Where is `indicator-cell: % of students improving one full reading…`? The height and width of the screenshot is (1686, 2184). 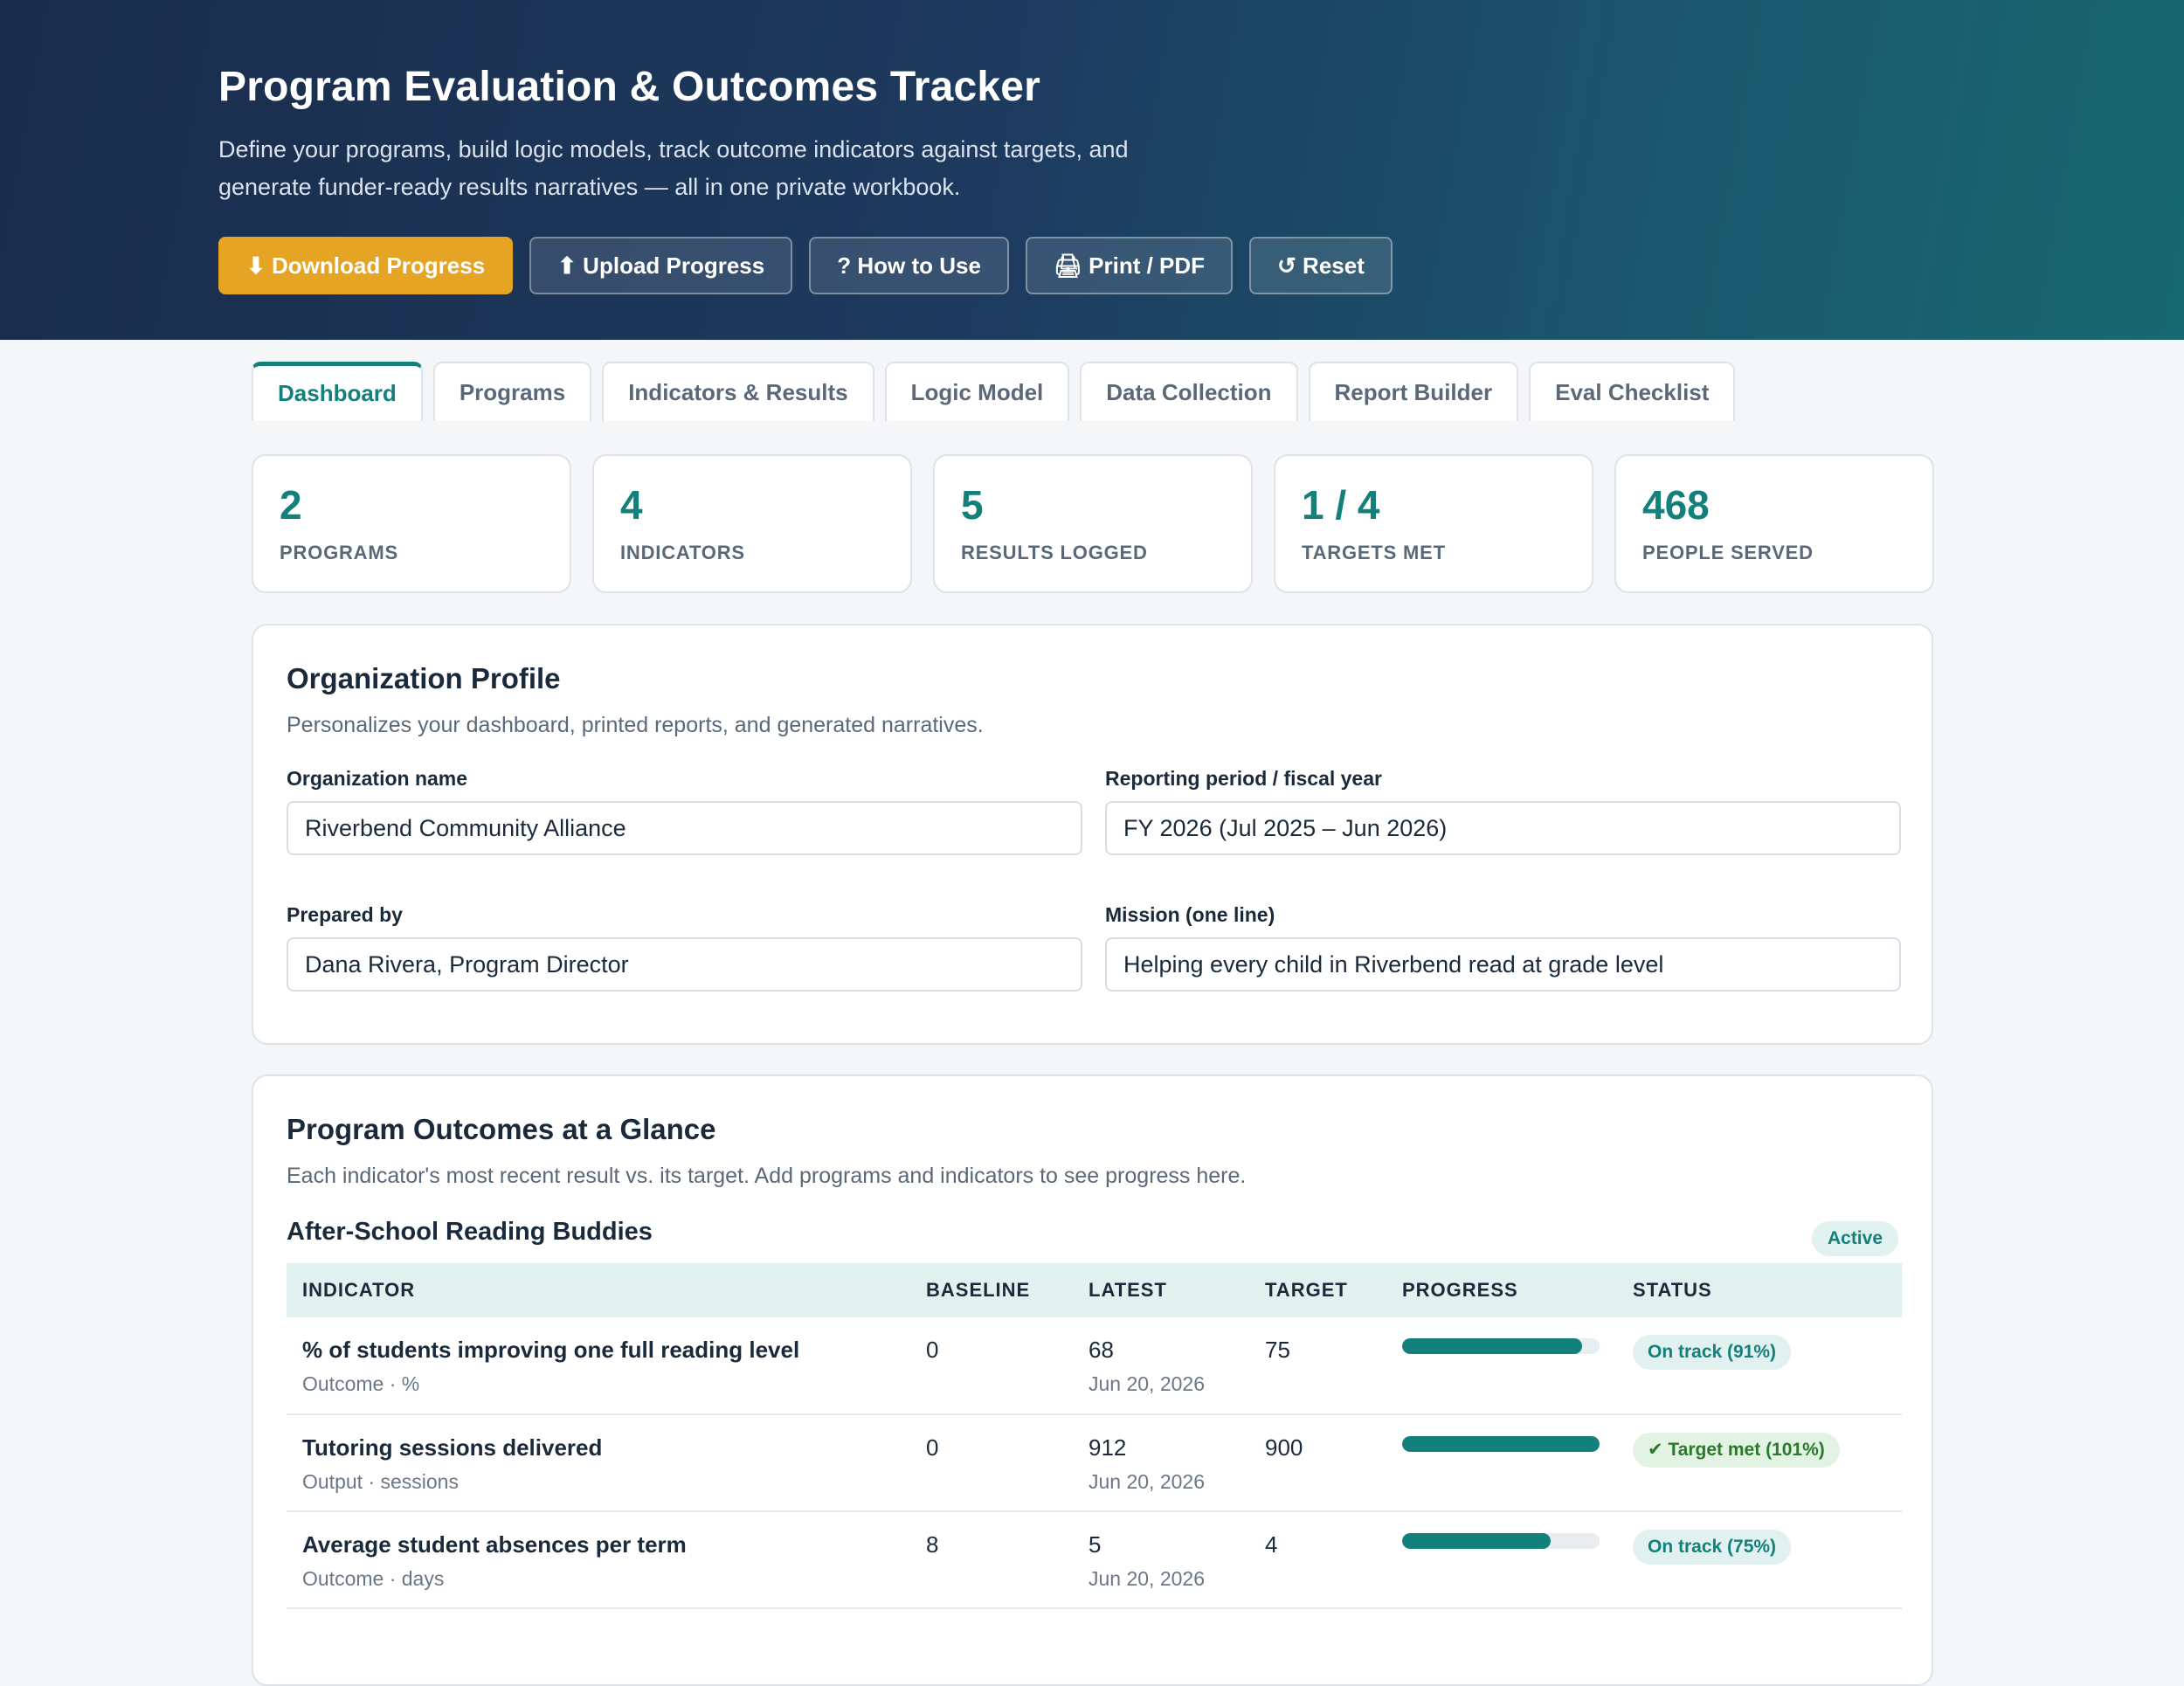 indicator-cell: % of students improving one full reading… is located at coordinates (598, 1366).